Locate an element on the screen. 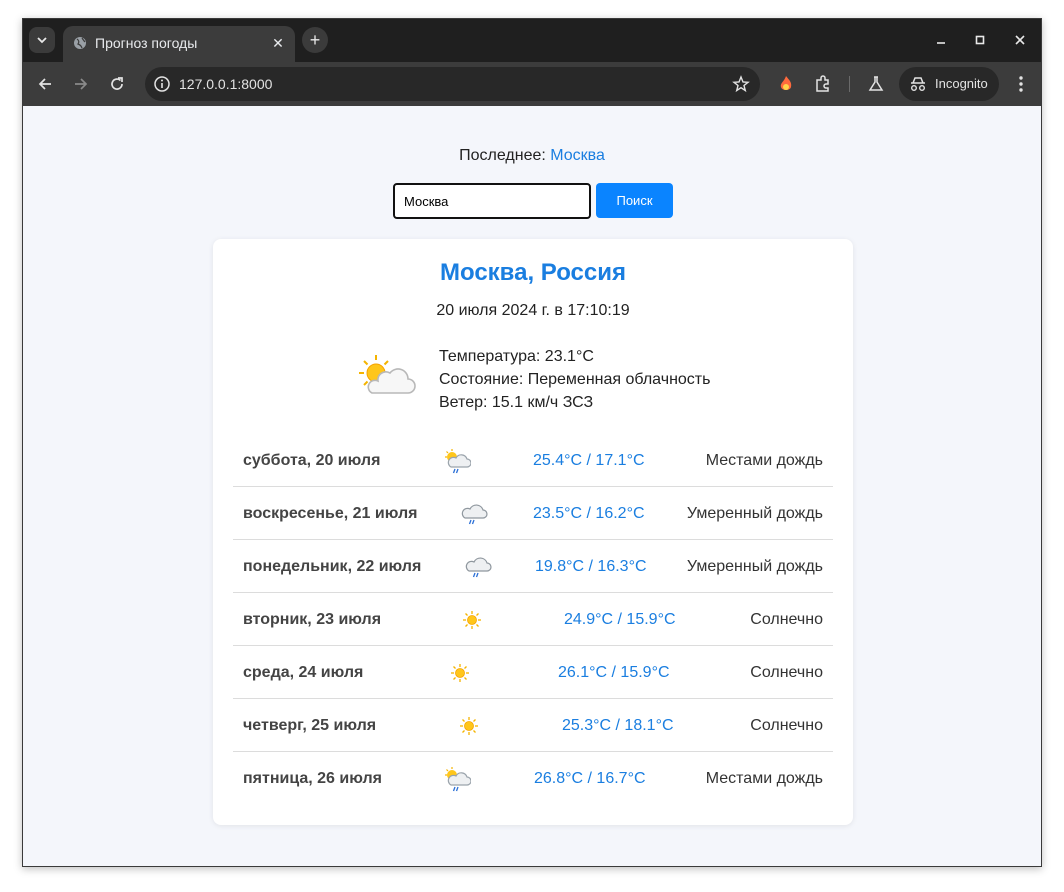 The height and width of the screenshot is (892, 1064). current-condition: Состояние: Переменная облачность is located at coordinates (575, 379).